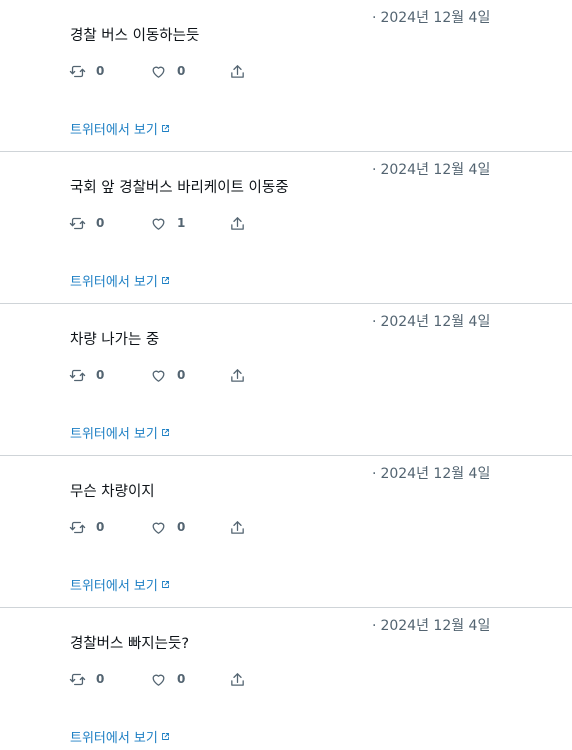 The height and width of the screenshot is (750, 572). What do you see at coordinates (130, 644) in the screenshot?
I see `tweet-text: 경찰버스 빠지는듯?` at bounding box center [130, 644].